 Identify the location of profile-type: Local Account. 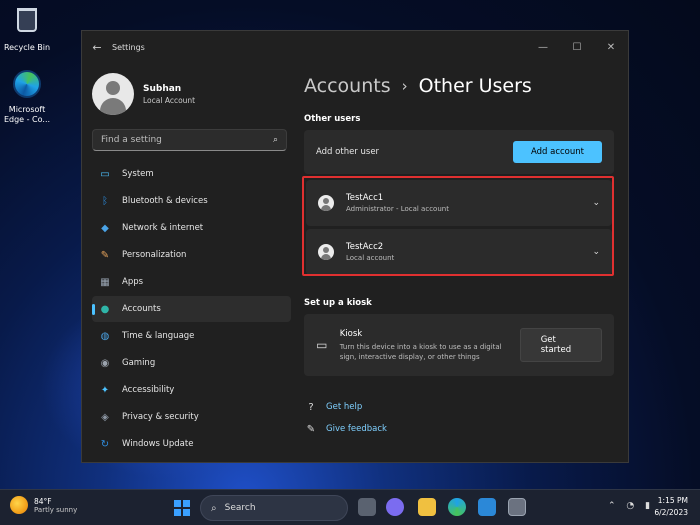
(169, 100).